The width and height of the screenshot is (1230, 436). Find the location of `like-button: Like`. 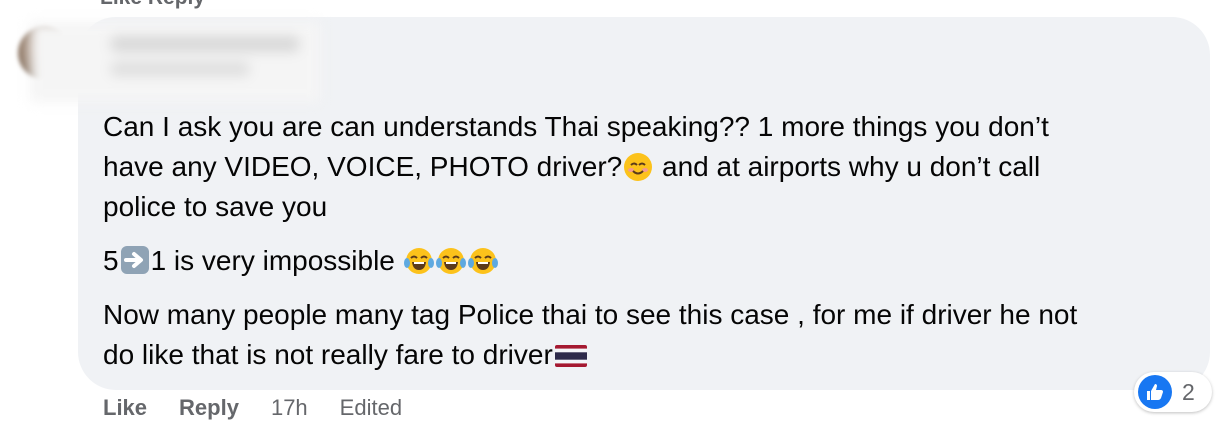

like-button: Like is located at coordinates (125, 408).